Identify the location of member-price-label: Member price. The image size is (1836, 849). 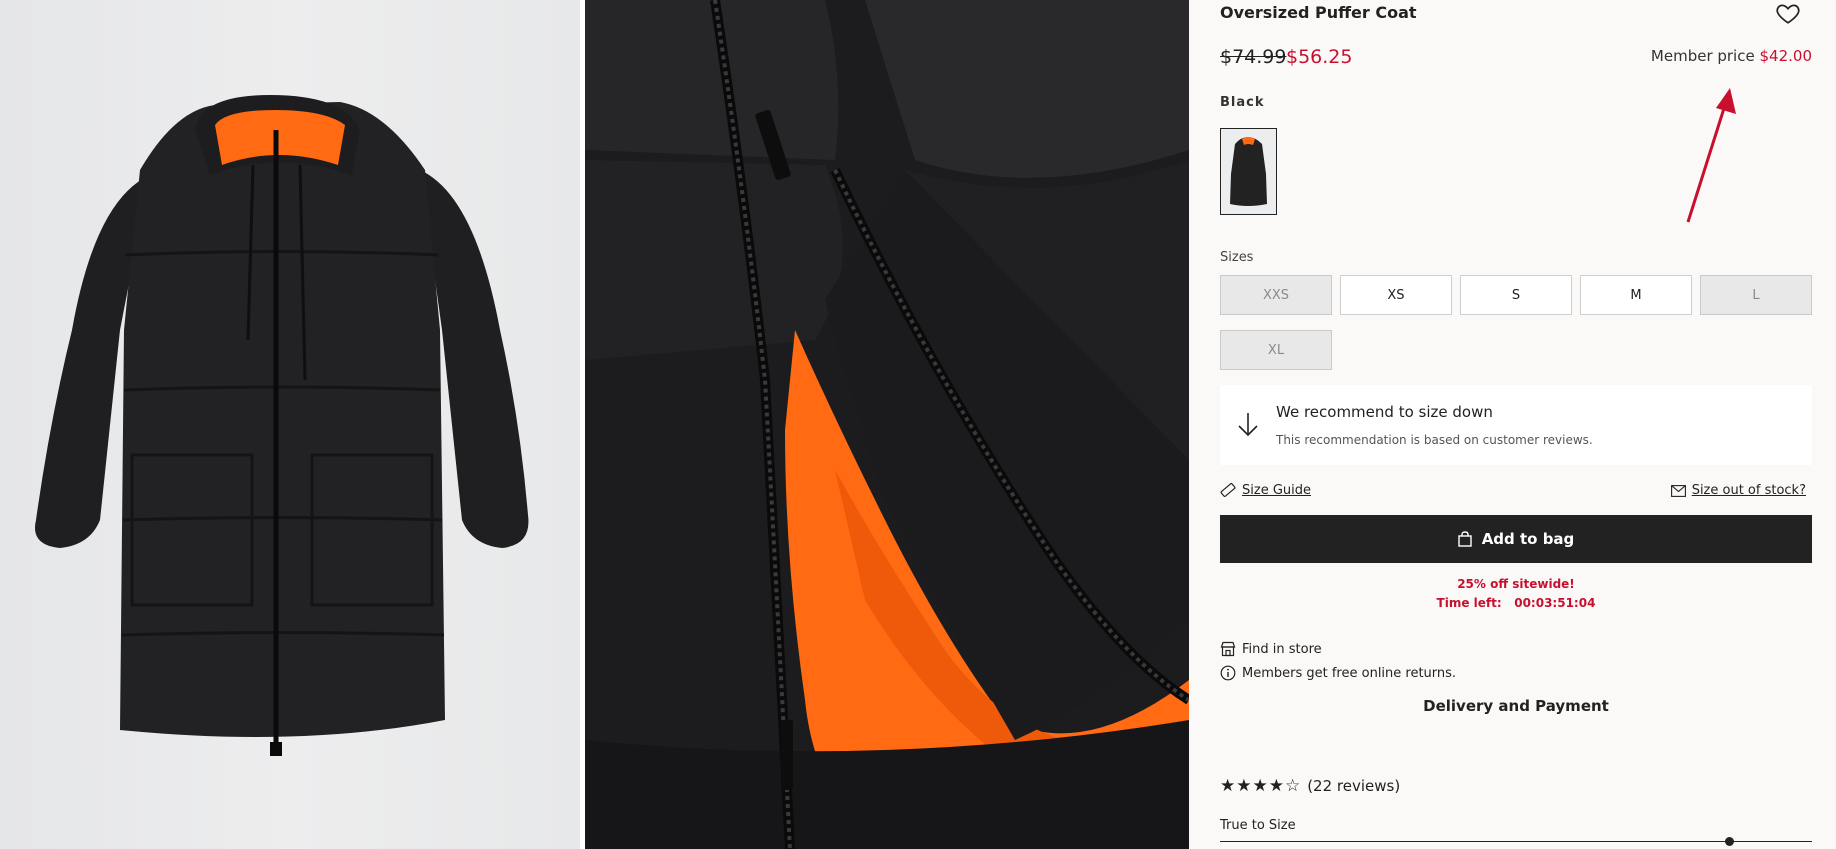
(1702, 56).